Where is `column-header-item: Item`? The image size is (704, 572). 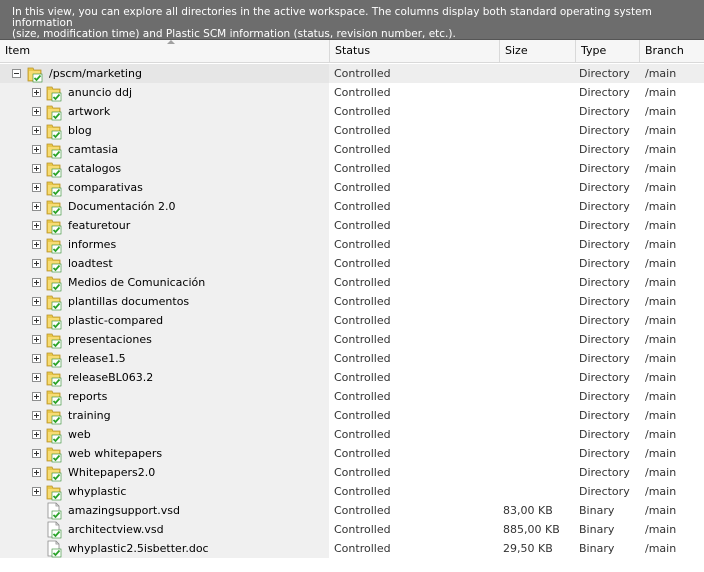 column-header-item: Item is located at coordinates (165, 51).